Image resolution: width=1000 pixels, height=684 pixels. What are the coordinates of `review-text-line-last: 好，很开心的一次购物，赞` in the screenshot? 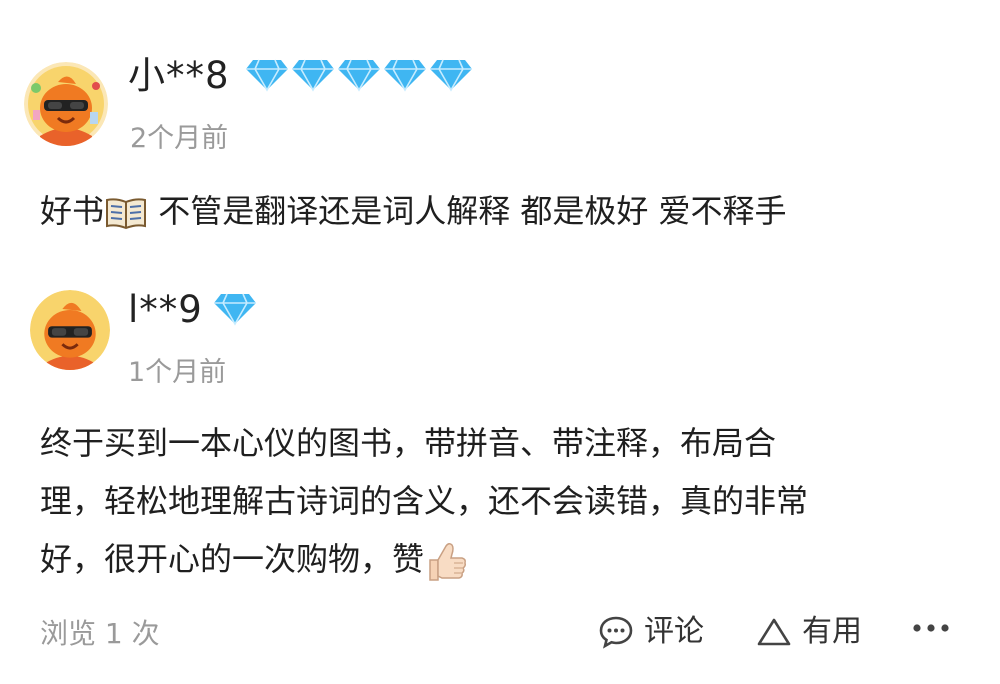 It's located at (424, 559).